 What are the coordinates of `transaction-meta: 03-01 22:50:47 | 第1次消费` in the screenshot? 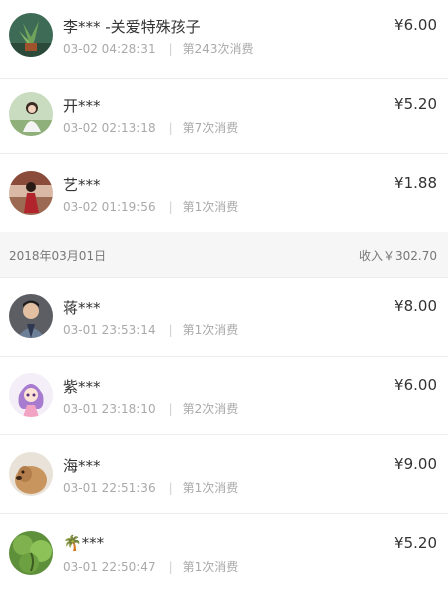 It's located at (150, 566).